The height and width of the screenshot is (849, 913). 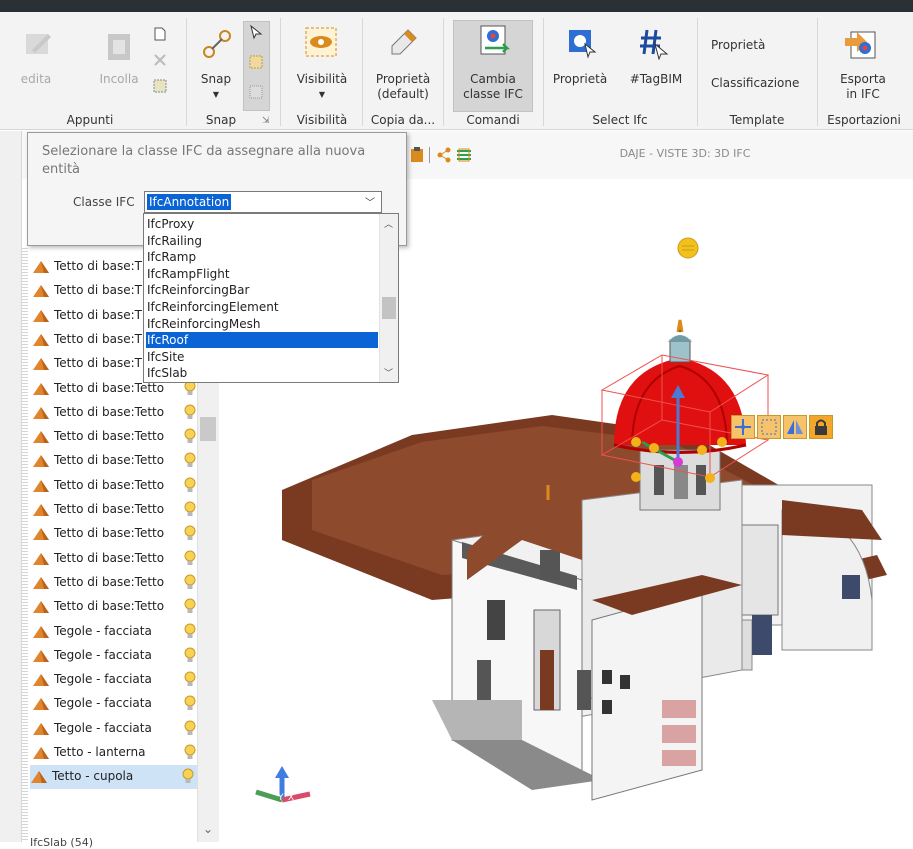 What do you see at coordinates (493, 71) in the screenshot?
I see `ribbon-group-comandi: Cambia classe IFC Comandi` at bounding box center [493, 71].